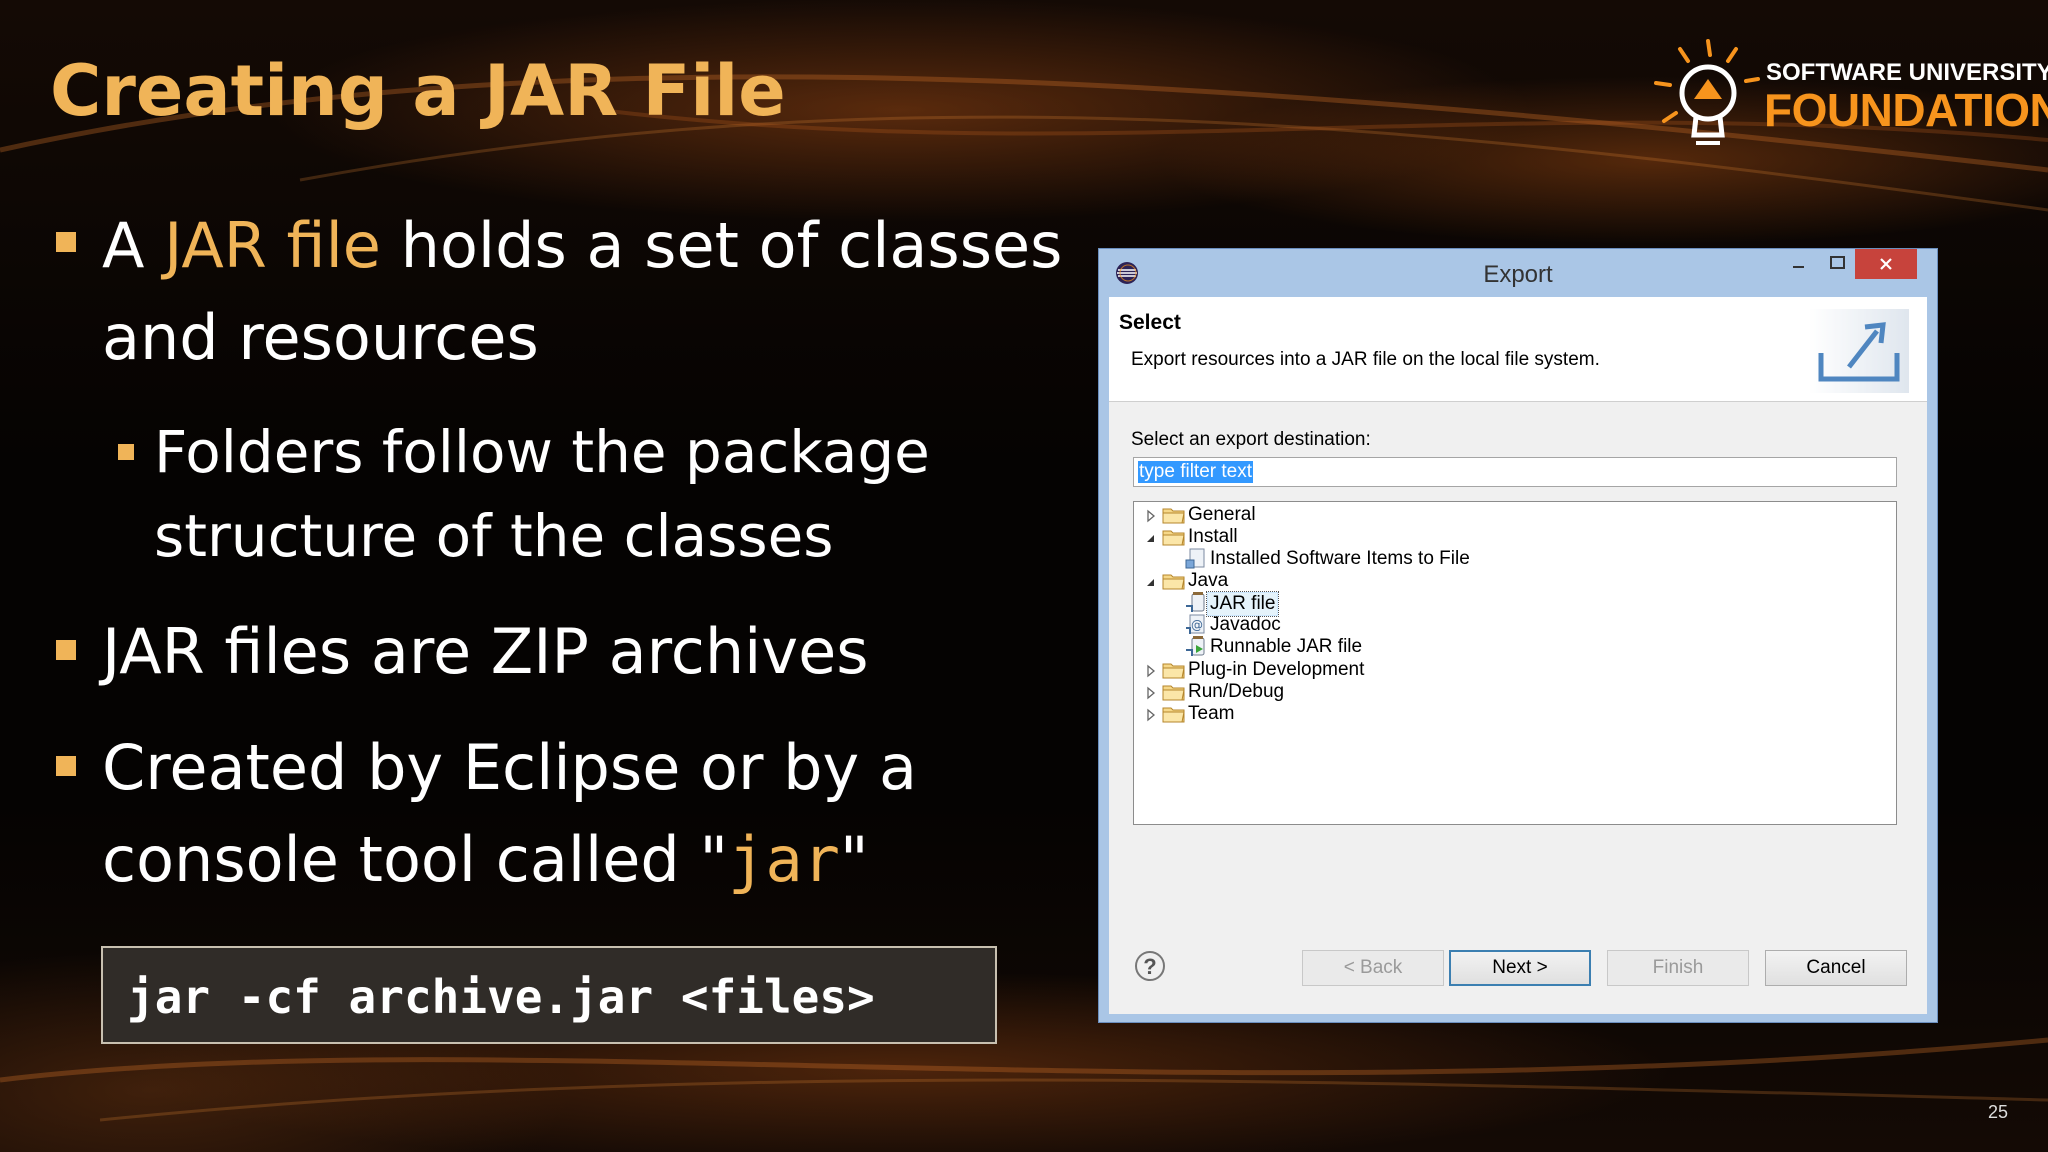 Image resolution: width=2048 pixels, height=1152 pixels. I want to click on bullet-1-highlight: JAR file, so click(272, 245).